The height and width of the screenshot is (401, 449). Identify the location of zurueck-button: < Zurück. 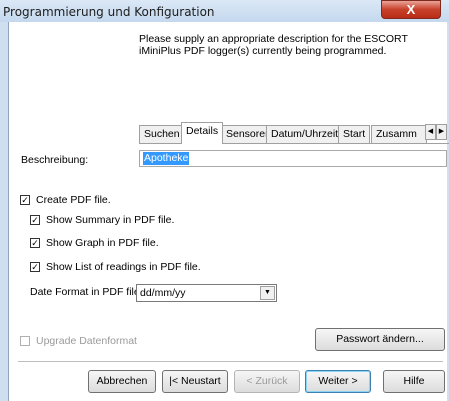
(267, 381).